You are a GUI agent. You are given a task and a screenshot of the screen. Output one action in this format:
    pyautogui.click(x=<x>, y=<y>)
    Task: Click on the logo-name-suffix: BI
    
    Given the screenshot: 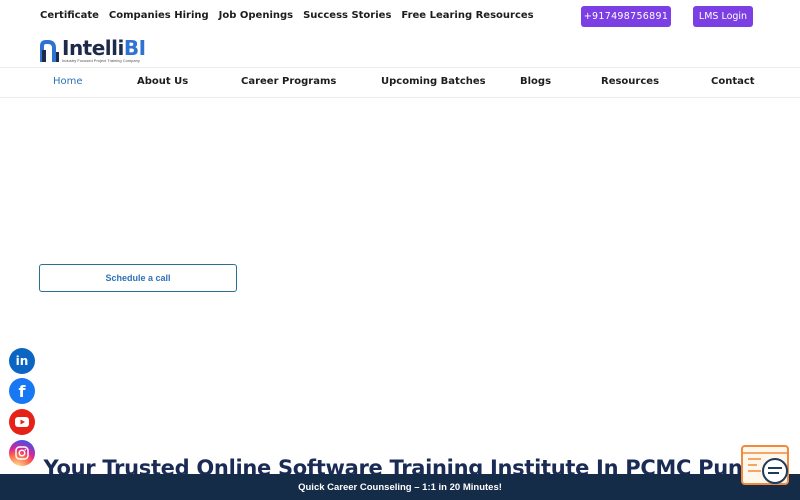 What is the action you would take?
    pyautogui.click(x=134, y=48)
    